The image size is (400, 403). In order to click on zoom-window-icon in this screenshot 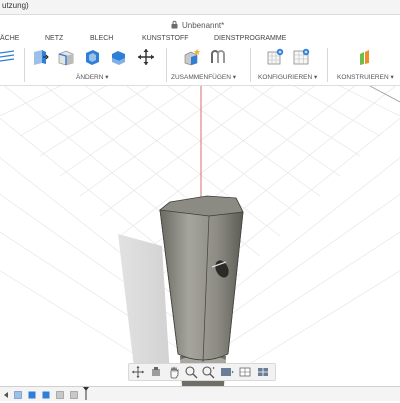, I will do `click(208, 372)`.